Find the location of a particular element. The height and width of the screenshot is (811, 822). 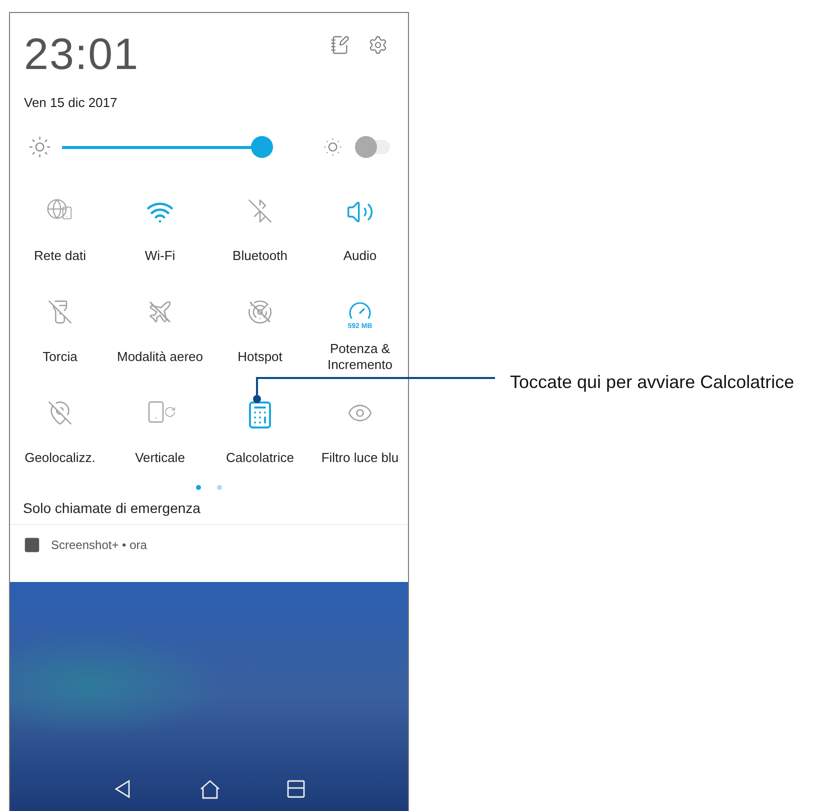

callout-text: Toccate qui per avviare Calcolatrice is located at coordinates (652, 382).